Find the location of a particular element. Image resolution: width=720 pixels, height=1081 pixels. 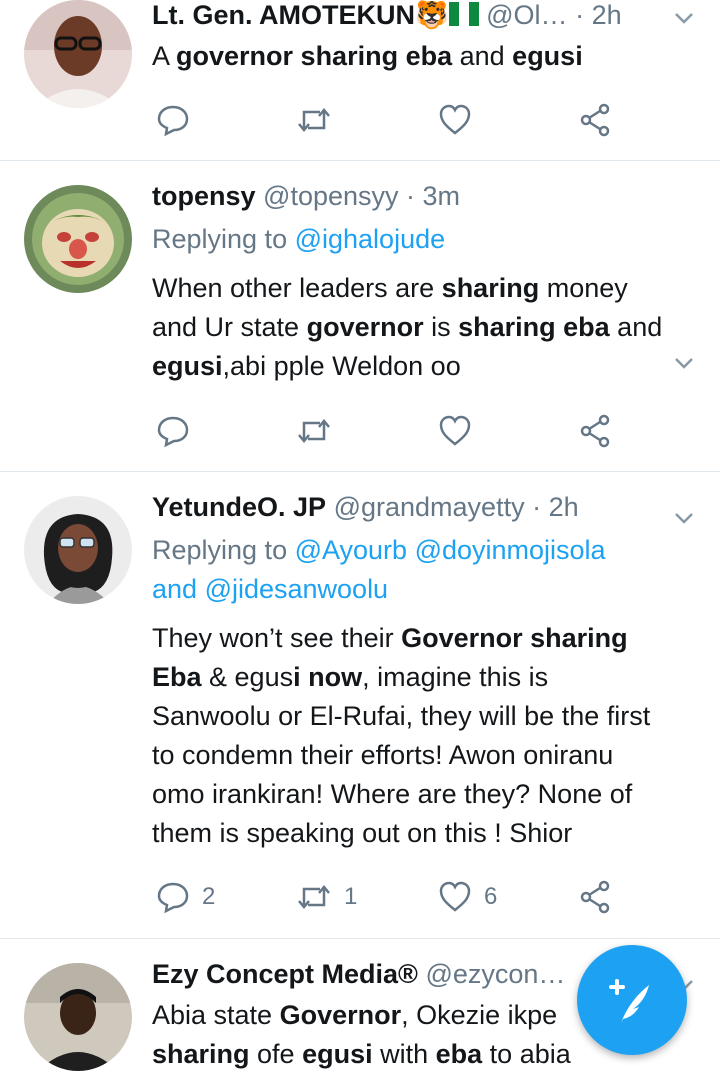

tweet-time: · 2h is located at coordinates (555, 507).